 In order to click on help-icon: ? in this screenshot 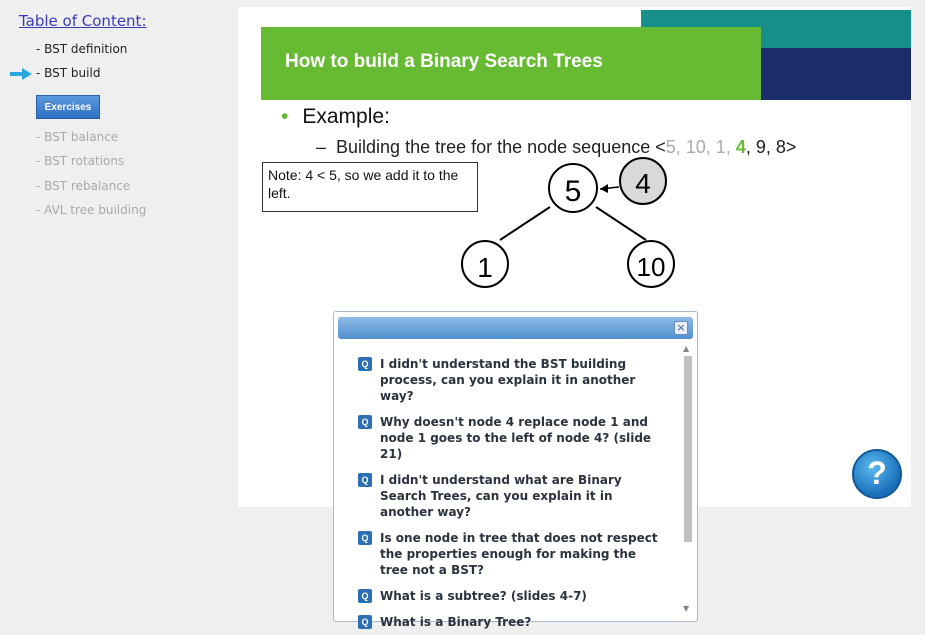, I will do `click(877, 474)`.